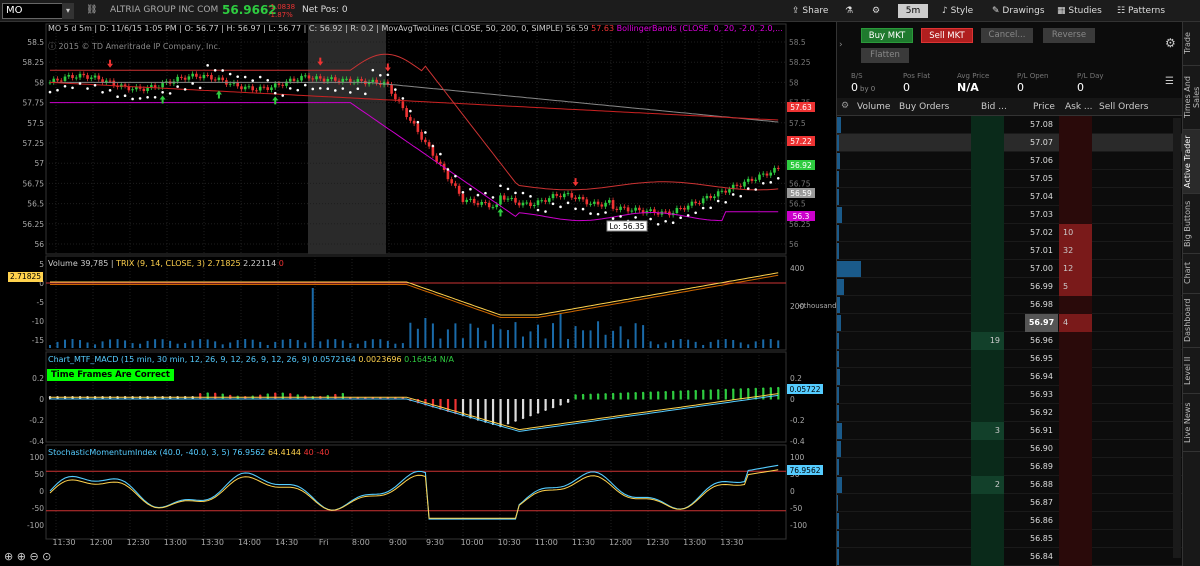  What do you see at coordinates (1010, 539) in the screenshot?
I see `ladder-row: 56.85` at bounding box center [1010, 539].